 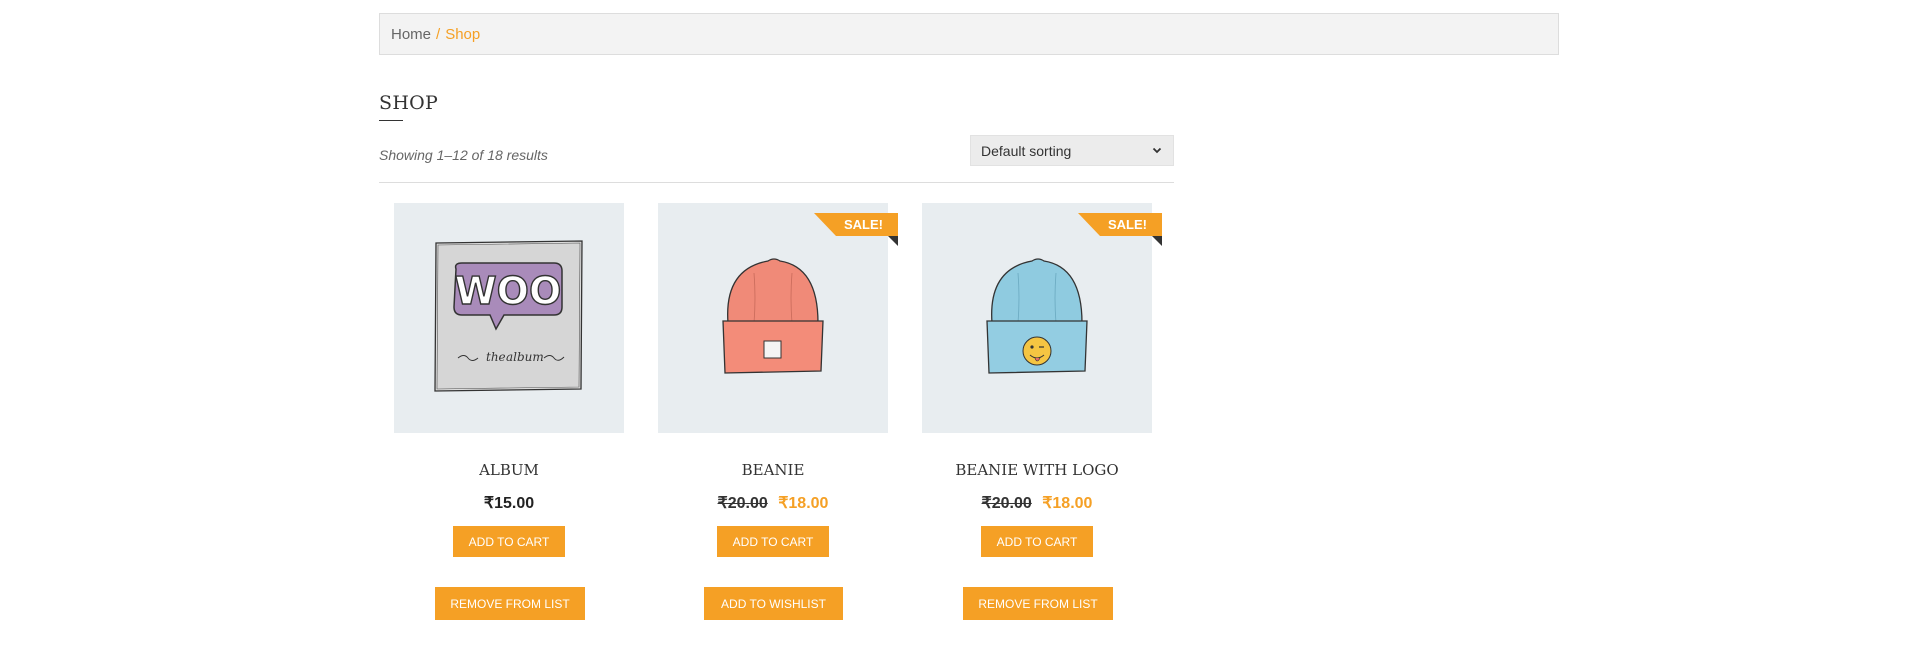 I want to click on sorting-select: Default sorting, so click(x=1072, y=150).